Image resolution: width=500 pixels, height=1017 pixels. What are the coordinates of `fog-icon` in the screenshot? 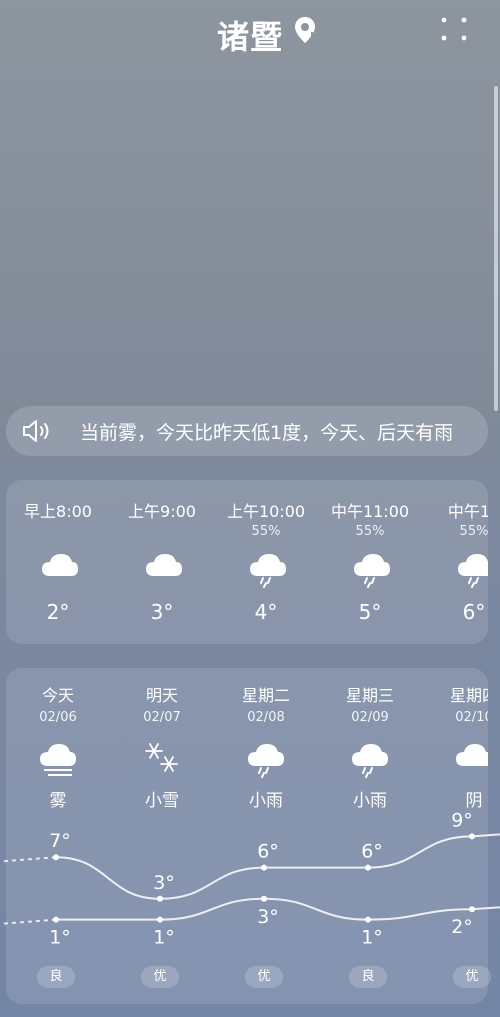 It's located at (58, 759).